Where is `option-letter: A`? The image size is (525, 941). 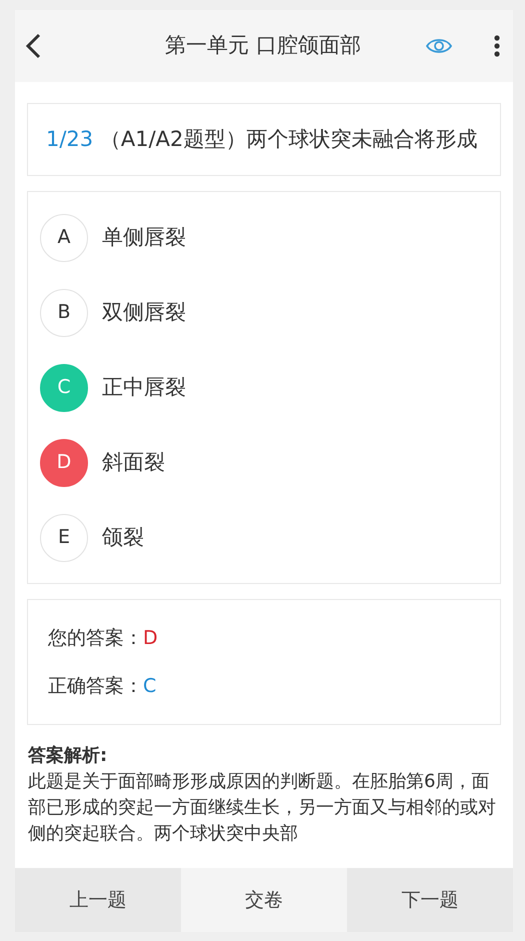 option-letter: A is located at coordinates (64, 238).